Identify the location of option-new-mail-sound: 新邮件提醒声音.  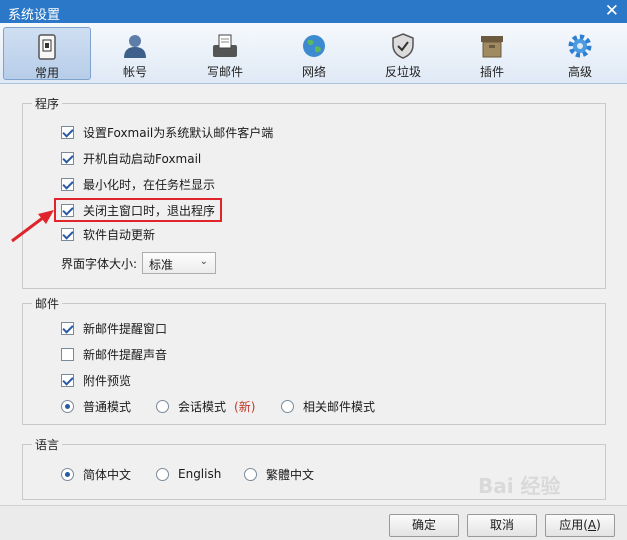
(114, 354).